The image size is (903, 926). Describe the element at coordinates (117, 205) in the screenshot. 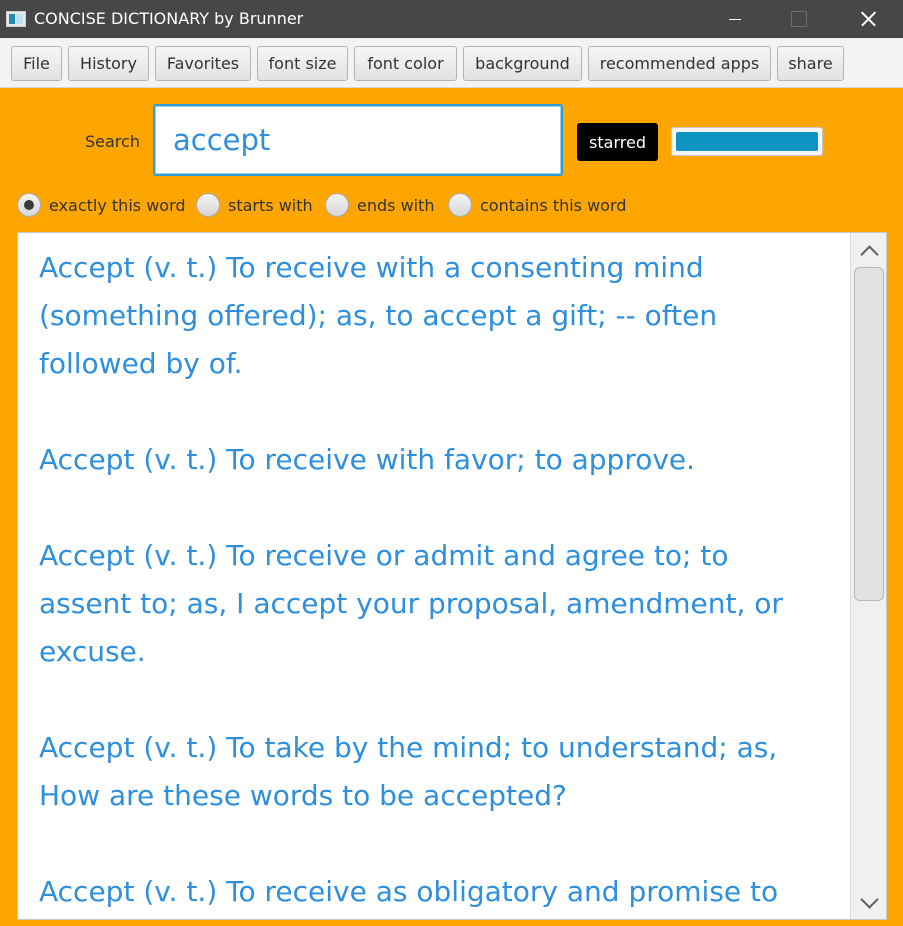

I see `radio-label: exactly this word` at that location.